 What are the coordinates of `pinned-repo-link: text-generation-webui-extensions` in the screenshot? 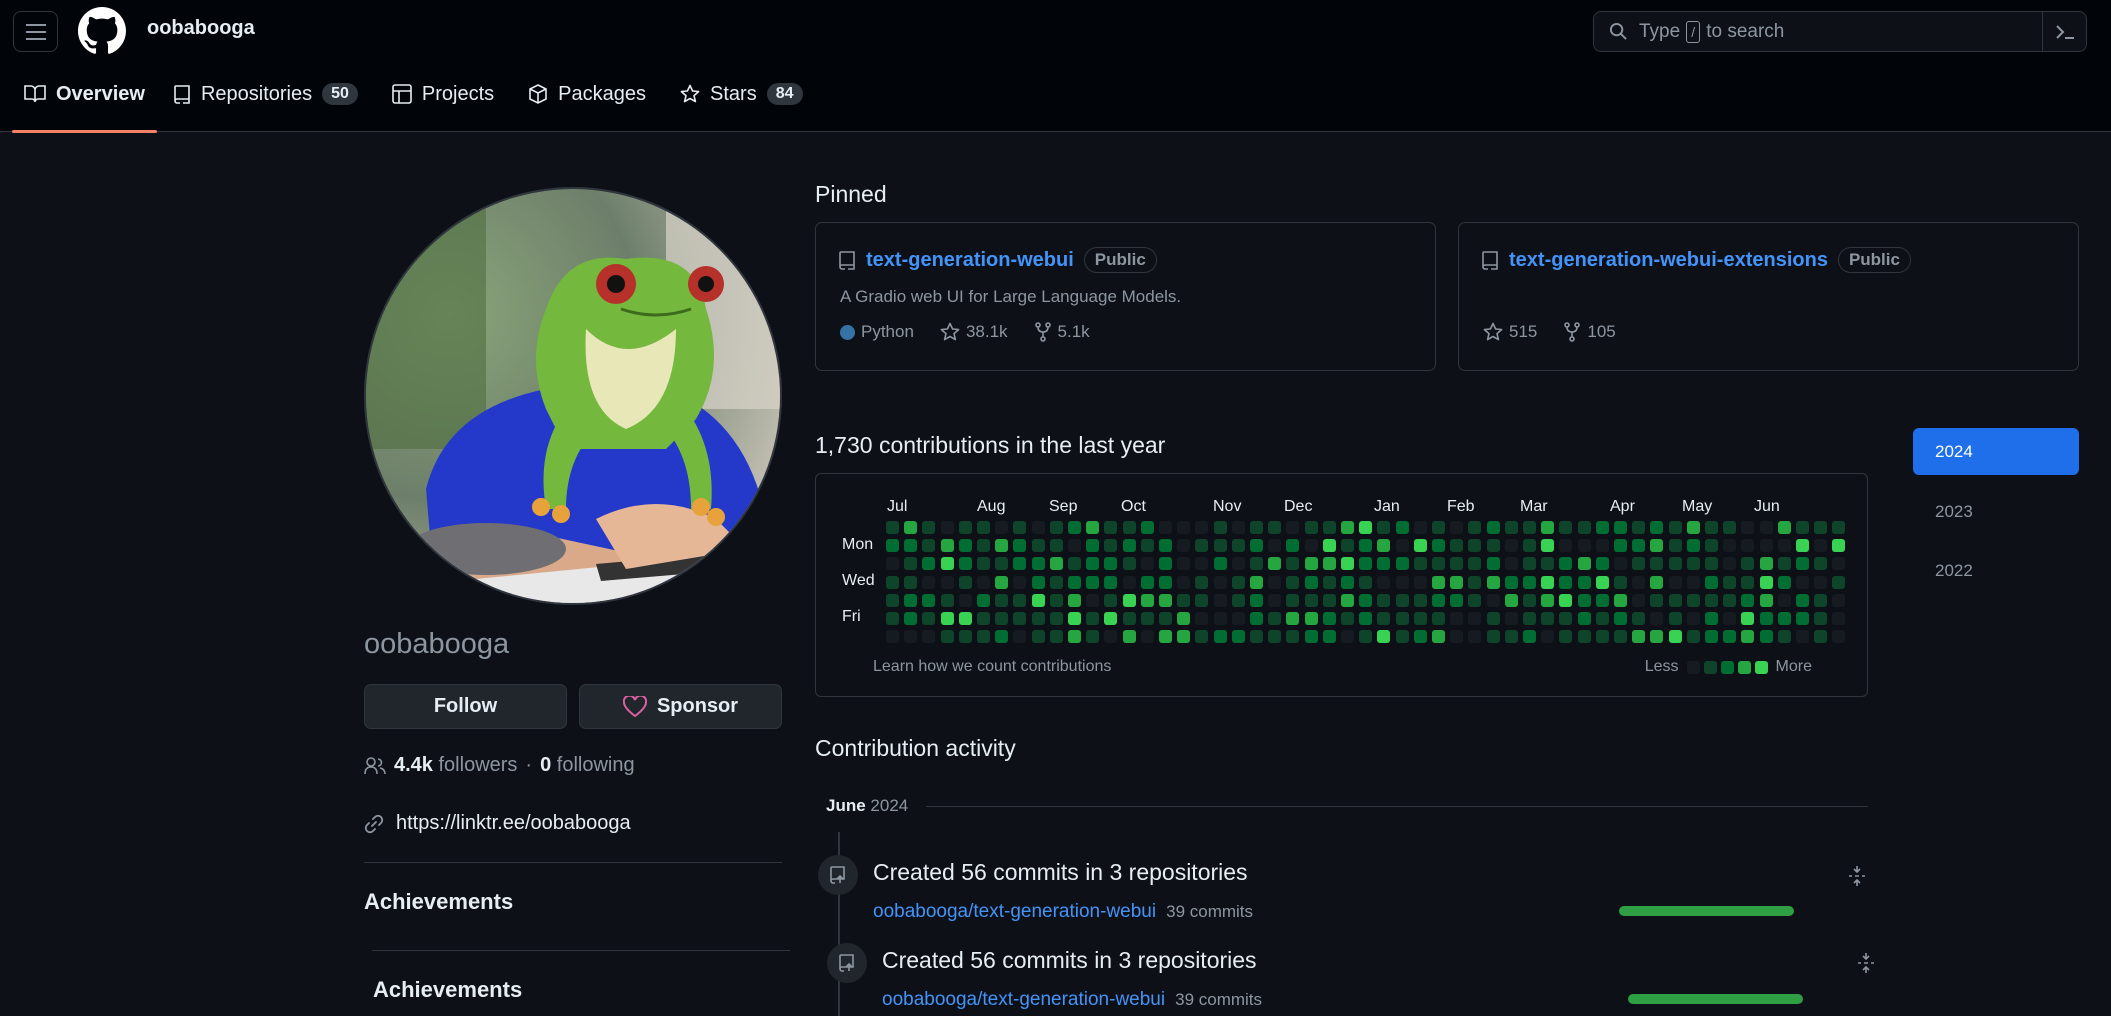 It's located at (1668, 260).